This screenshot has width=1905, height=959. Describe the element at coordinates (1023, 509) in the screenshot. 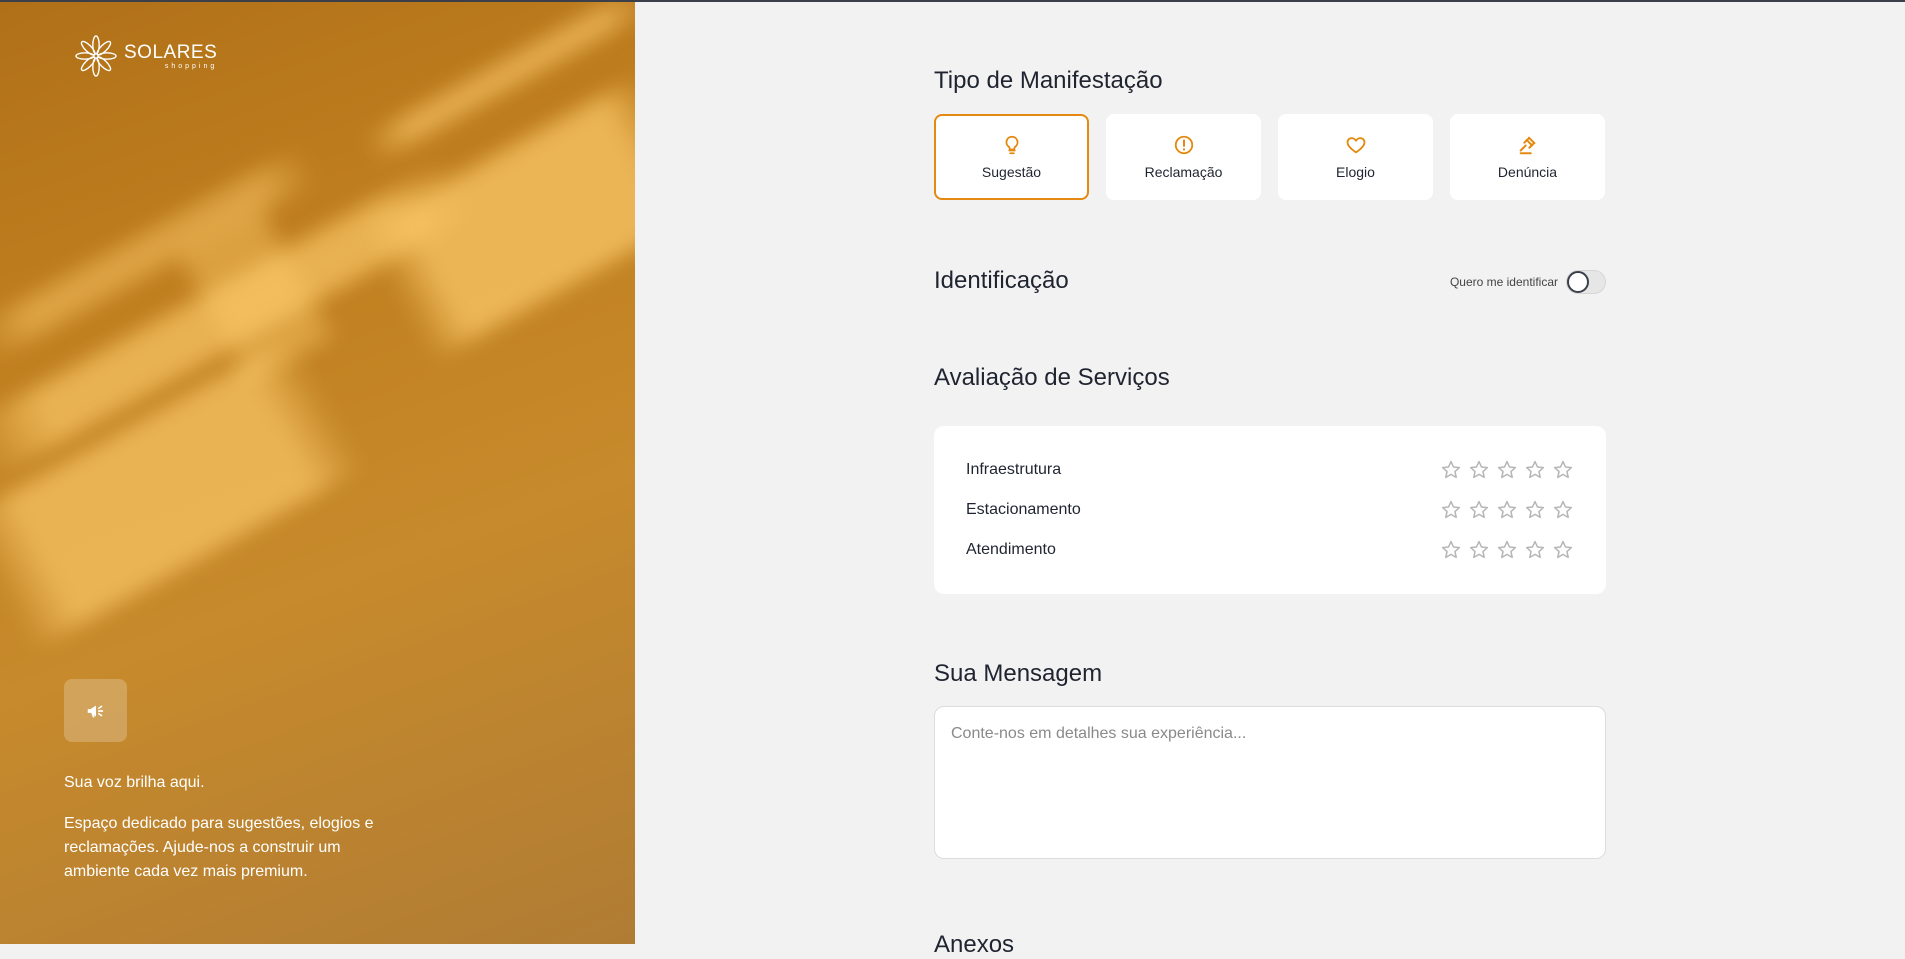

I see `rating-label: Estacionamento` at that location.